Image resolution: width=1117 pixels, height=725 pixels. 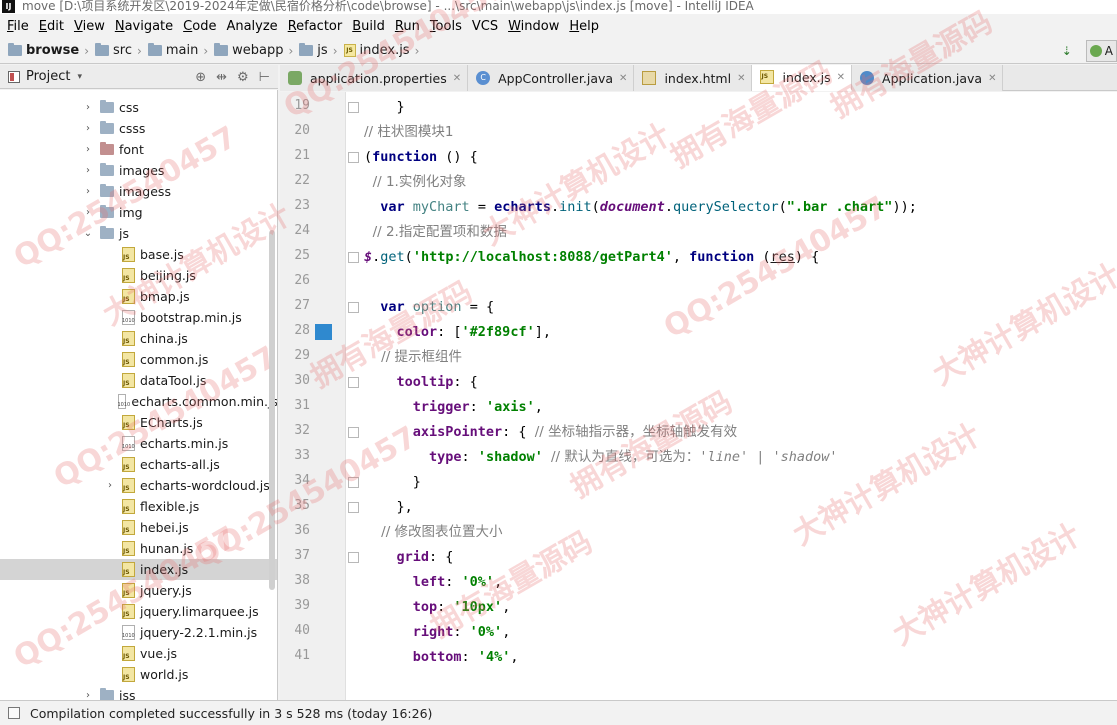 What do you see at coordinates (407, 26) in the screenshot?
I see `menu-run: Run` at bounding box center [407, 26].